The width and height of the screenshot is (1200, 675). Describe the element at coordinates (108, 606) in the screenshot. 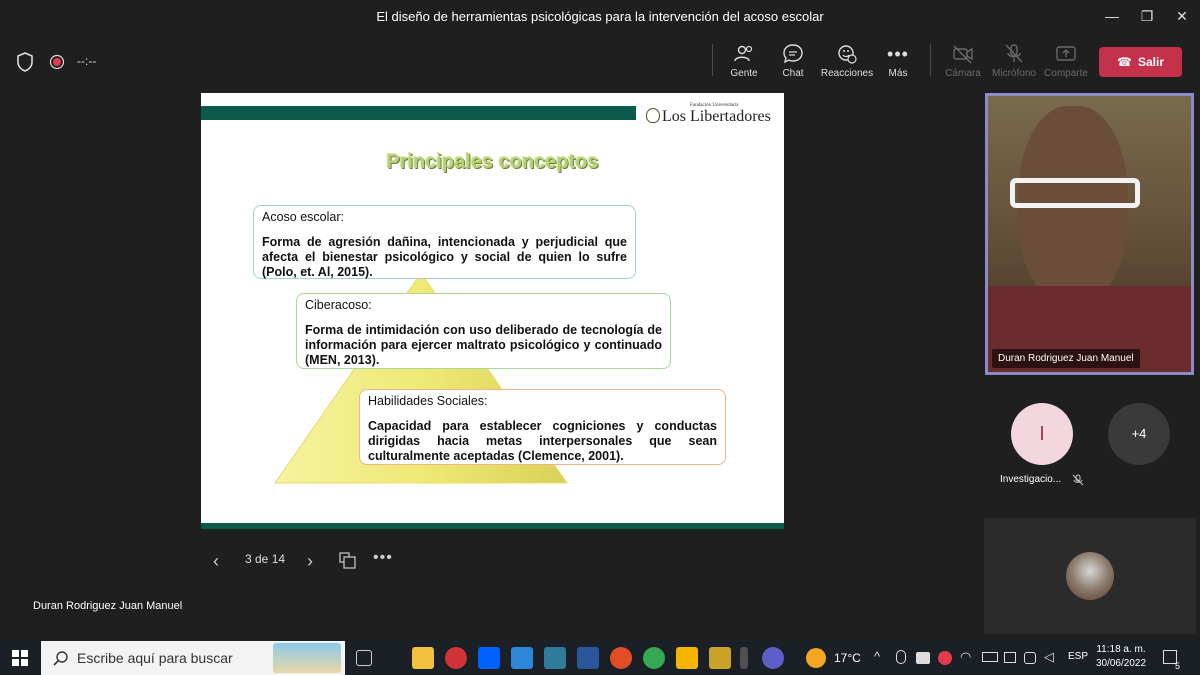

I see `presenter-name: Duran Rodriguez Juan Manuel` at that location.